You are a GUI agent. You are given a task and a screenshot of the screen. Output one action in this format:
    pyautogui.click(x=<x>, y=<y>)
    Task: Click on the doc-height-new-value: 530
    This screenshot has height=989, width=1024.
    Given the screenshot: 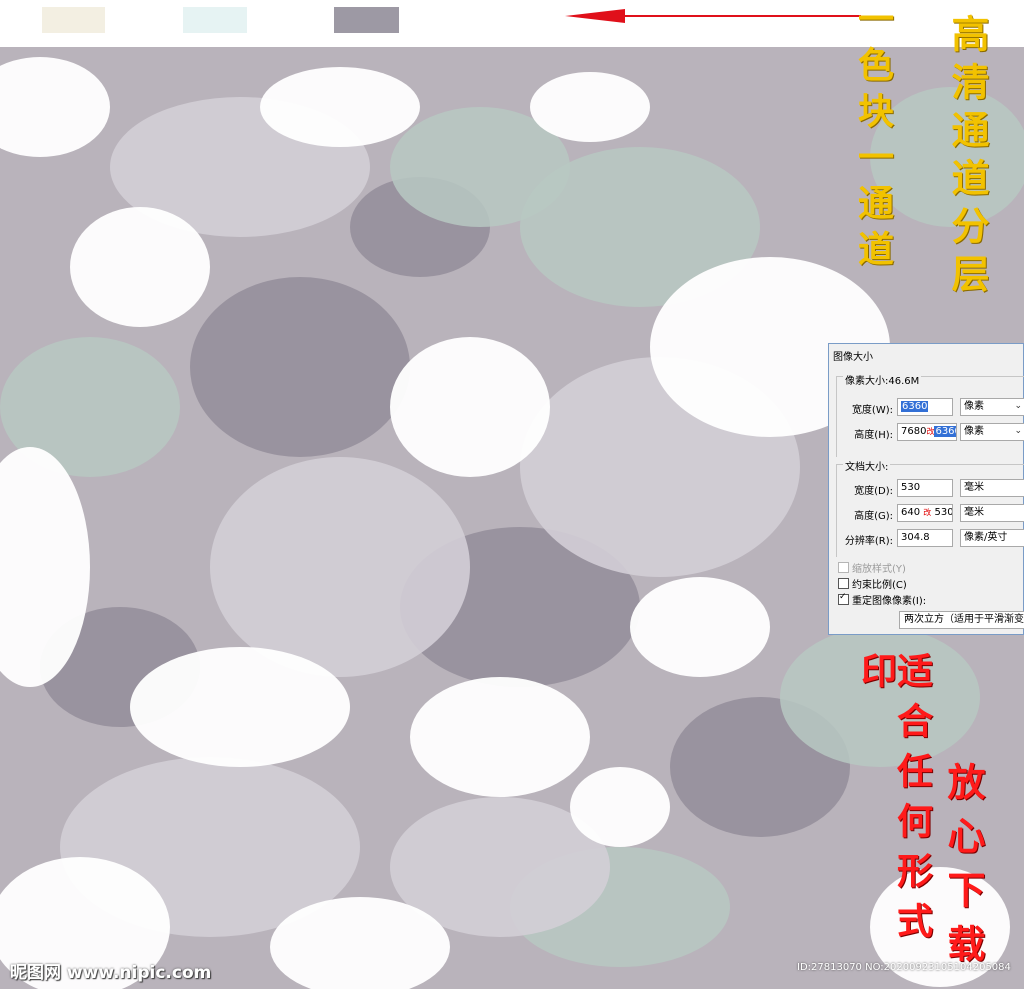 What is the action you would take?
    pyautogui.click(x=943, y=512)
    